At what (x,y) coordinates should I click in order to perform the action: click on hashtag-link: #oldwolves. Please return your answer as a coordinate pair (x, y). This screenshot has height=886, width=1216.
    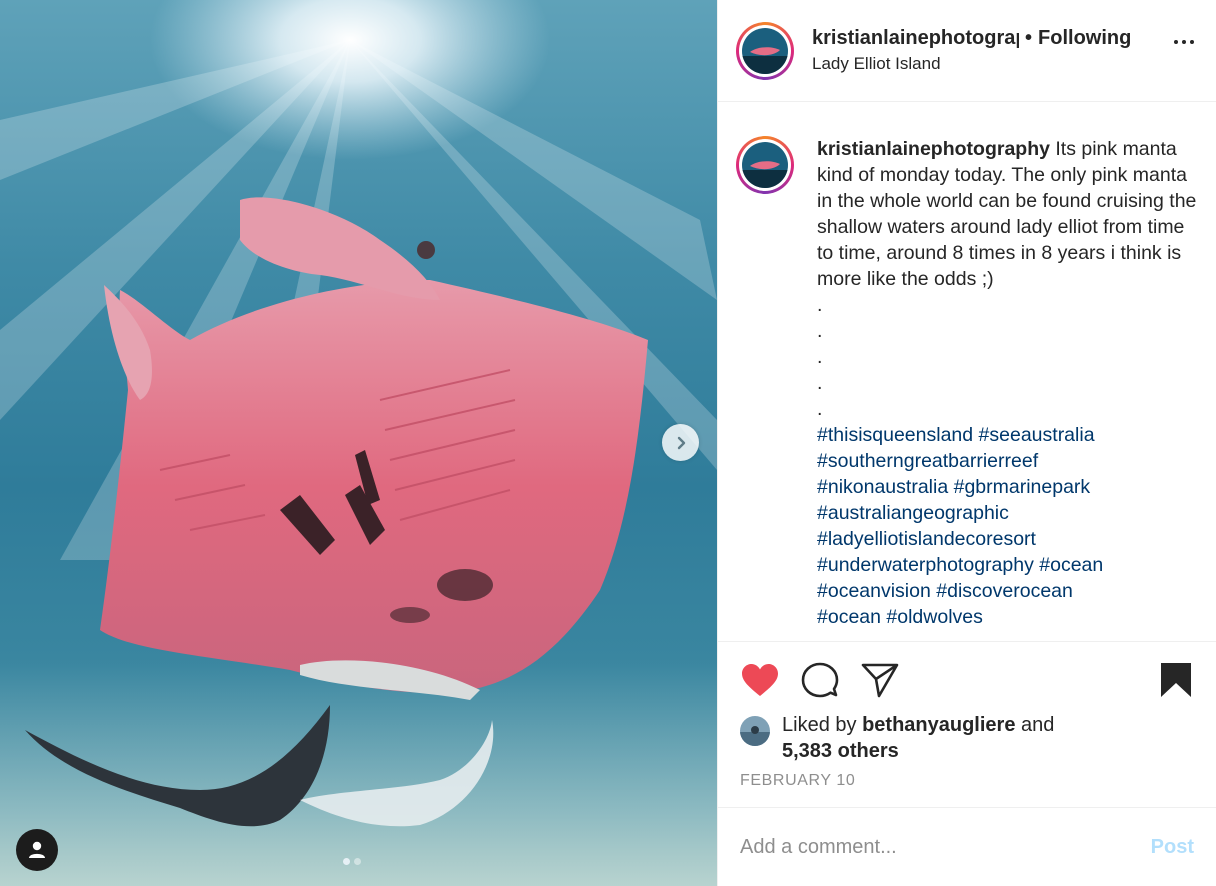
    Looking at the image, I should click on (934, 617).